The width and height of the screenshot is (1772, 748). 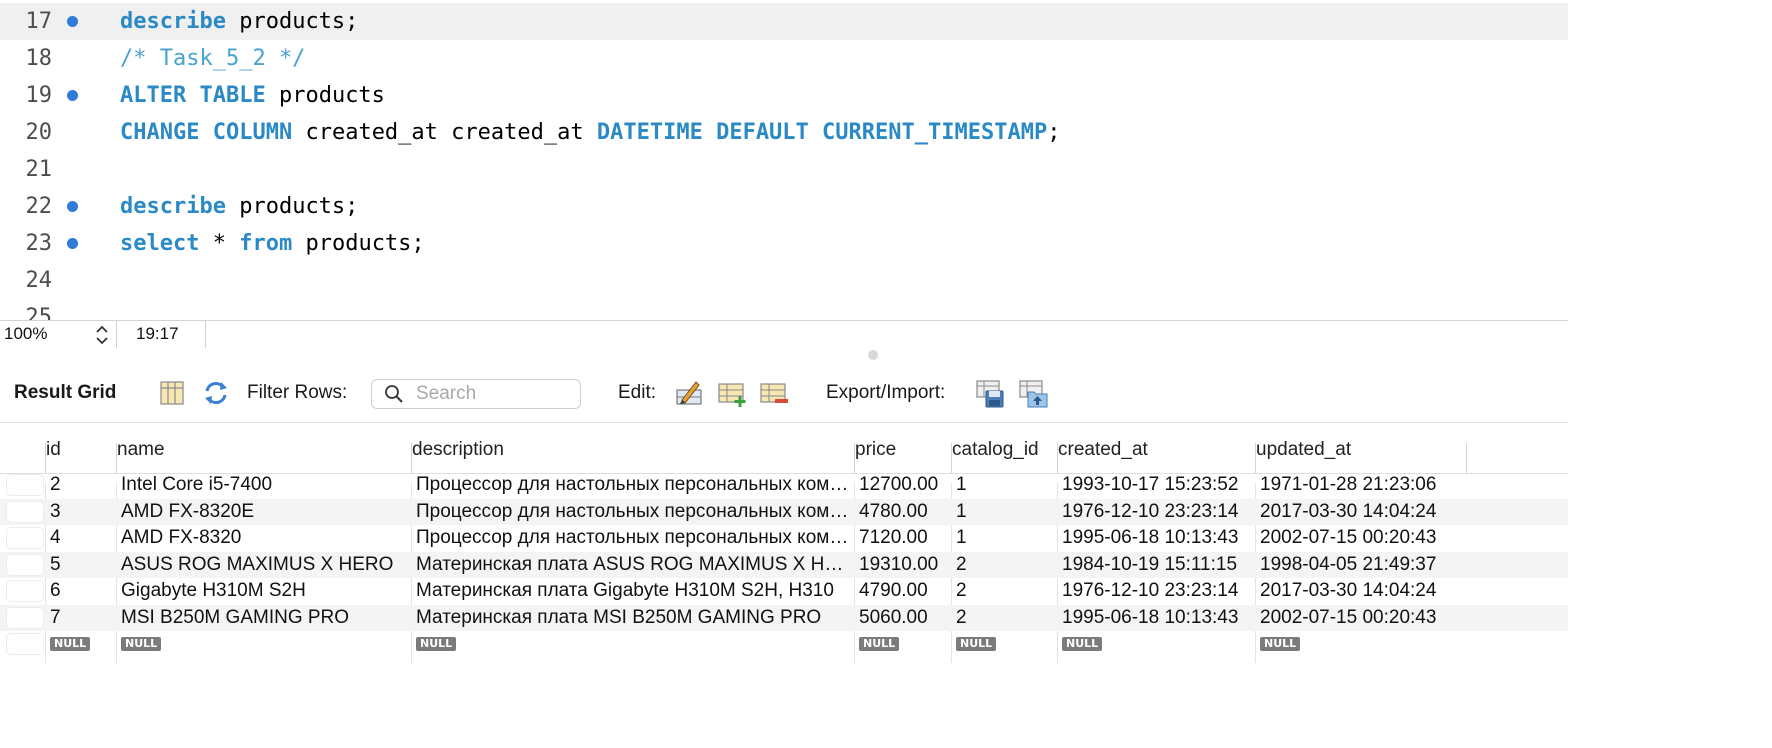 I want to click on delete-row-icon, so click(x=774, y=393).